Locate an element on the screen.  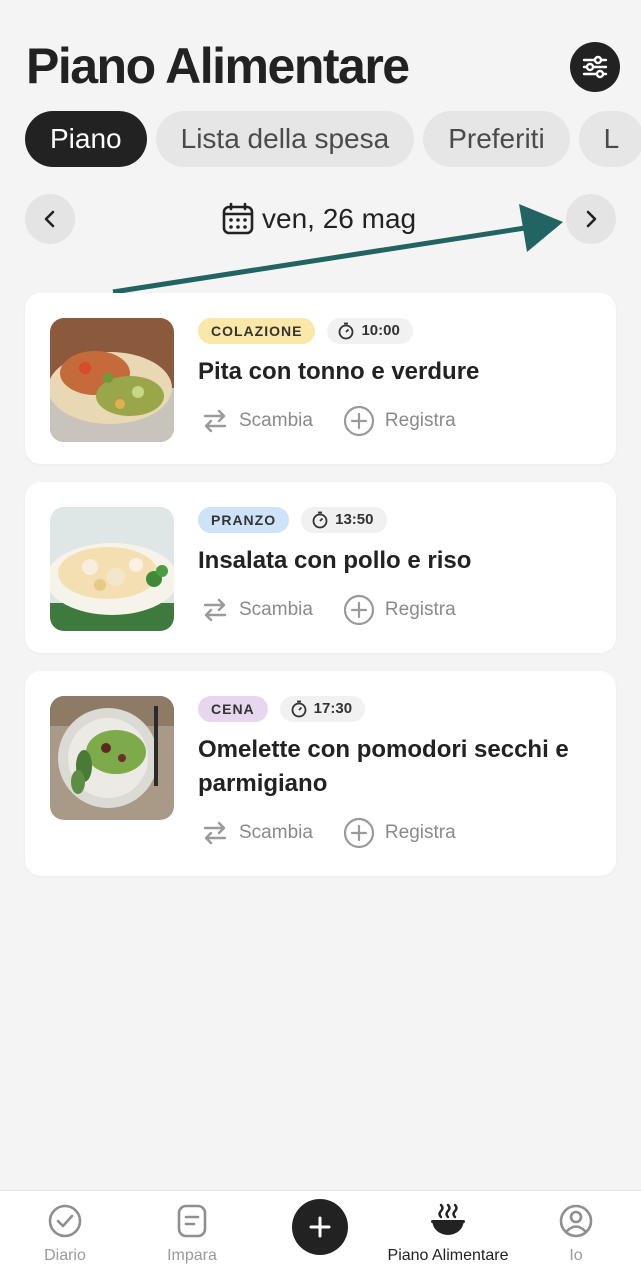
date-navigator: ven, 26 mag is located at coordinates (320, 219).